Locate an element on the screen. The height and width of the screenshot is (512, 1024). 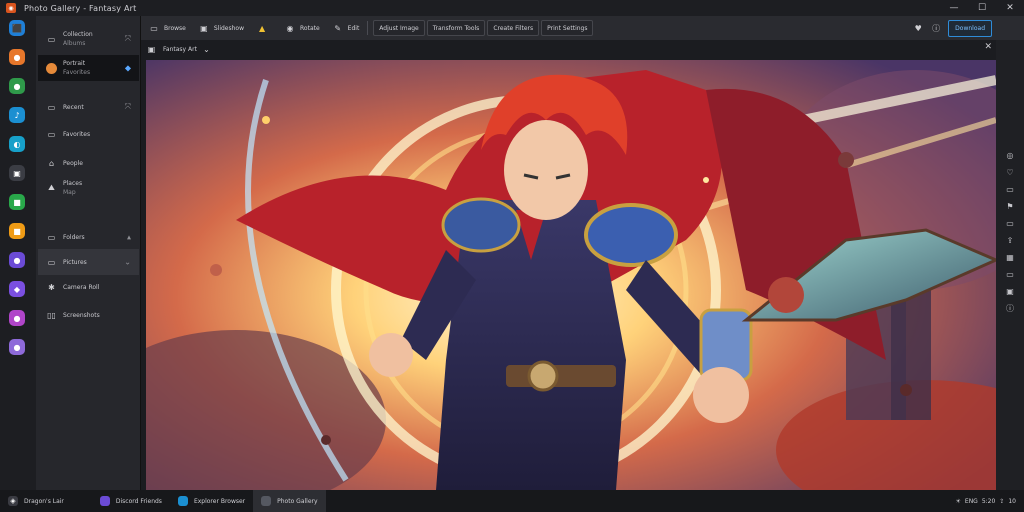
slideshow-label: Slideshow is located at coordinates (229, 28).